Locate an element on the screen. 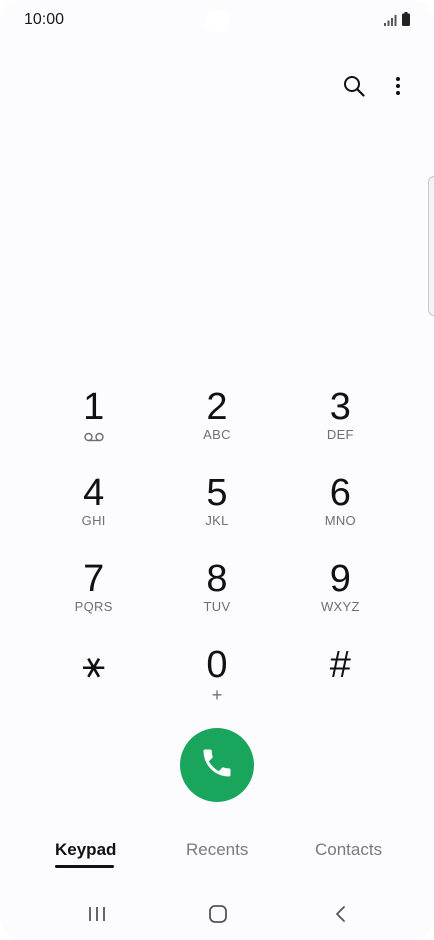 This screenshot has width=434, height=940. status-bar: 10:00 is located at coordinates (217, 21).